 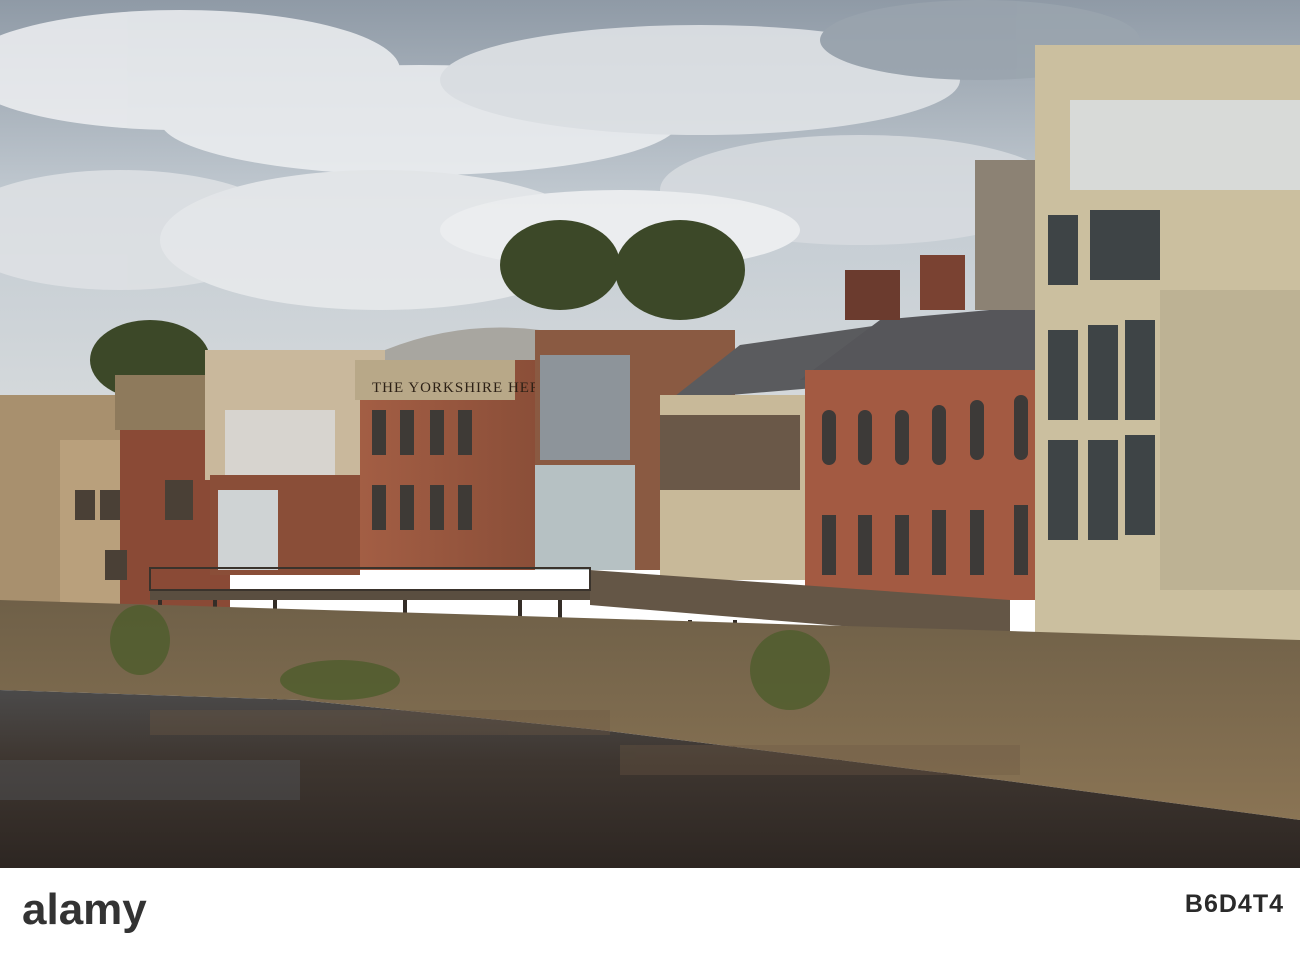 I want to click on image-id: B6D4T4, so click(x=1234, y=904).